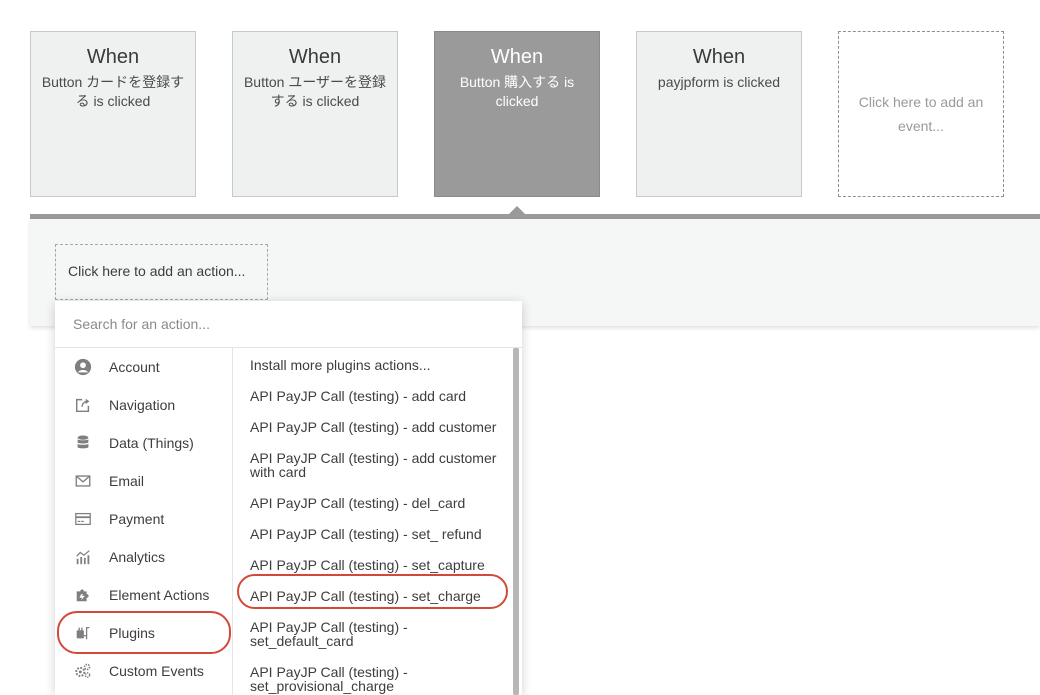 The image size is (1040, 695). Describe the element at coordinates (517, 91) in the screenshot. I see `event-description: Button 購入する is clicked` at that location.